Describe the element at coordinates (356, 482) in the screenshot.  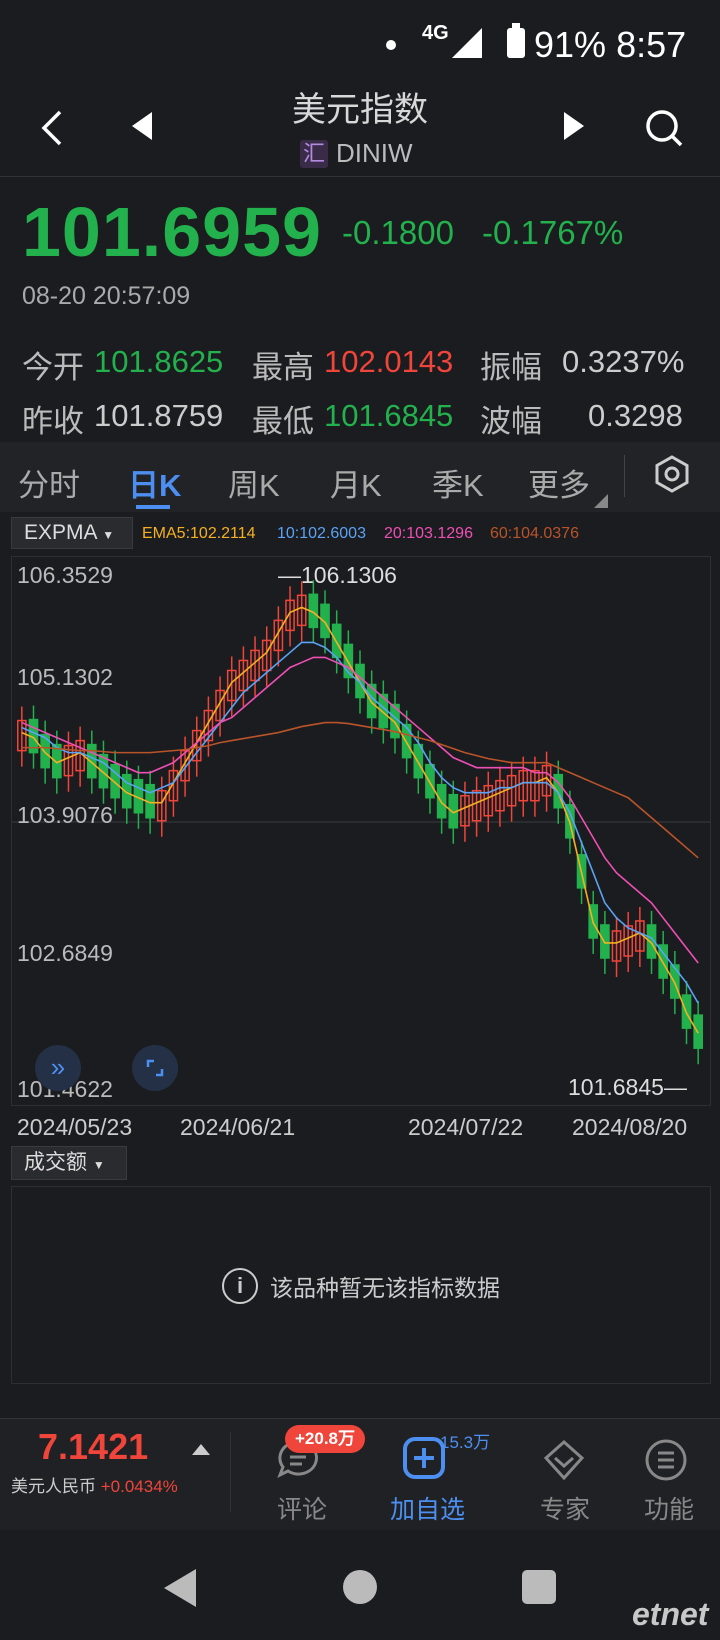
I see `tab-monthly-k: 月K` at that location.